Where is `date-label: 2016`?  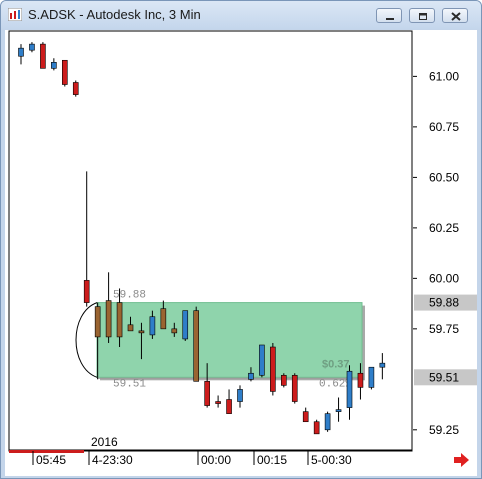 date-label: 2016 is located at coordinates (104, 442).